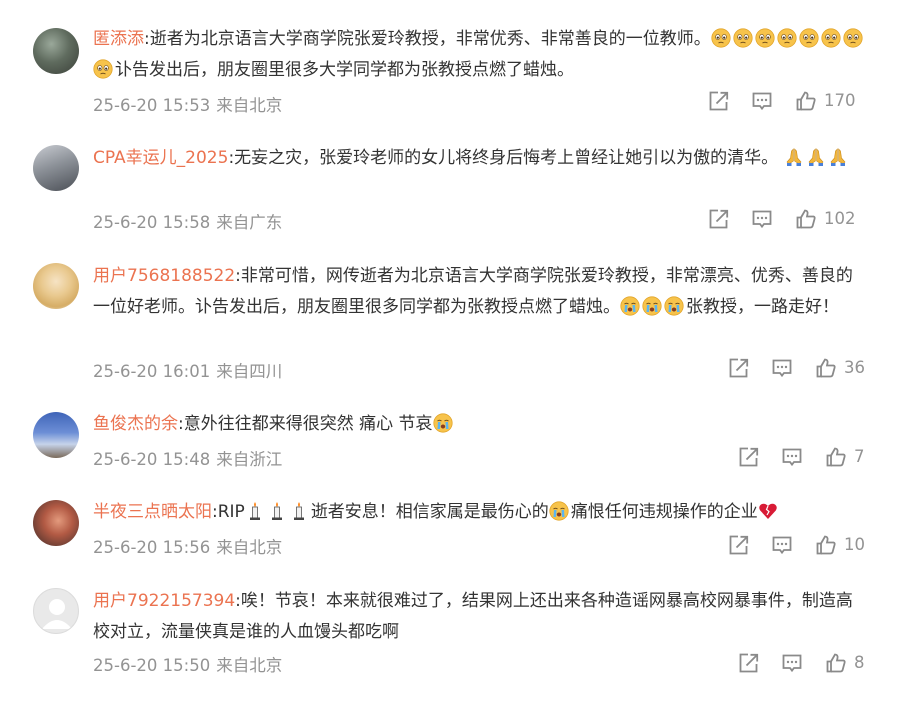  I want to click on action-bar: 102, so click(787, 220).